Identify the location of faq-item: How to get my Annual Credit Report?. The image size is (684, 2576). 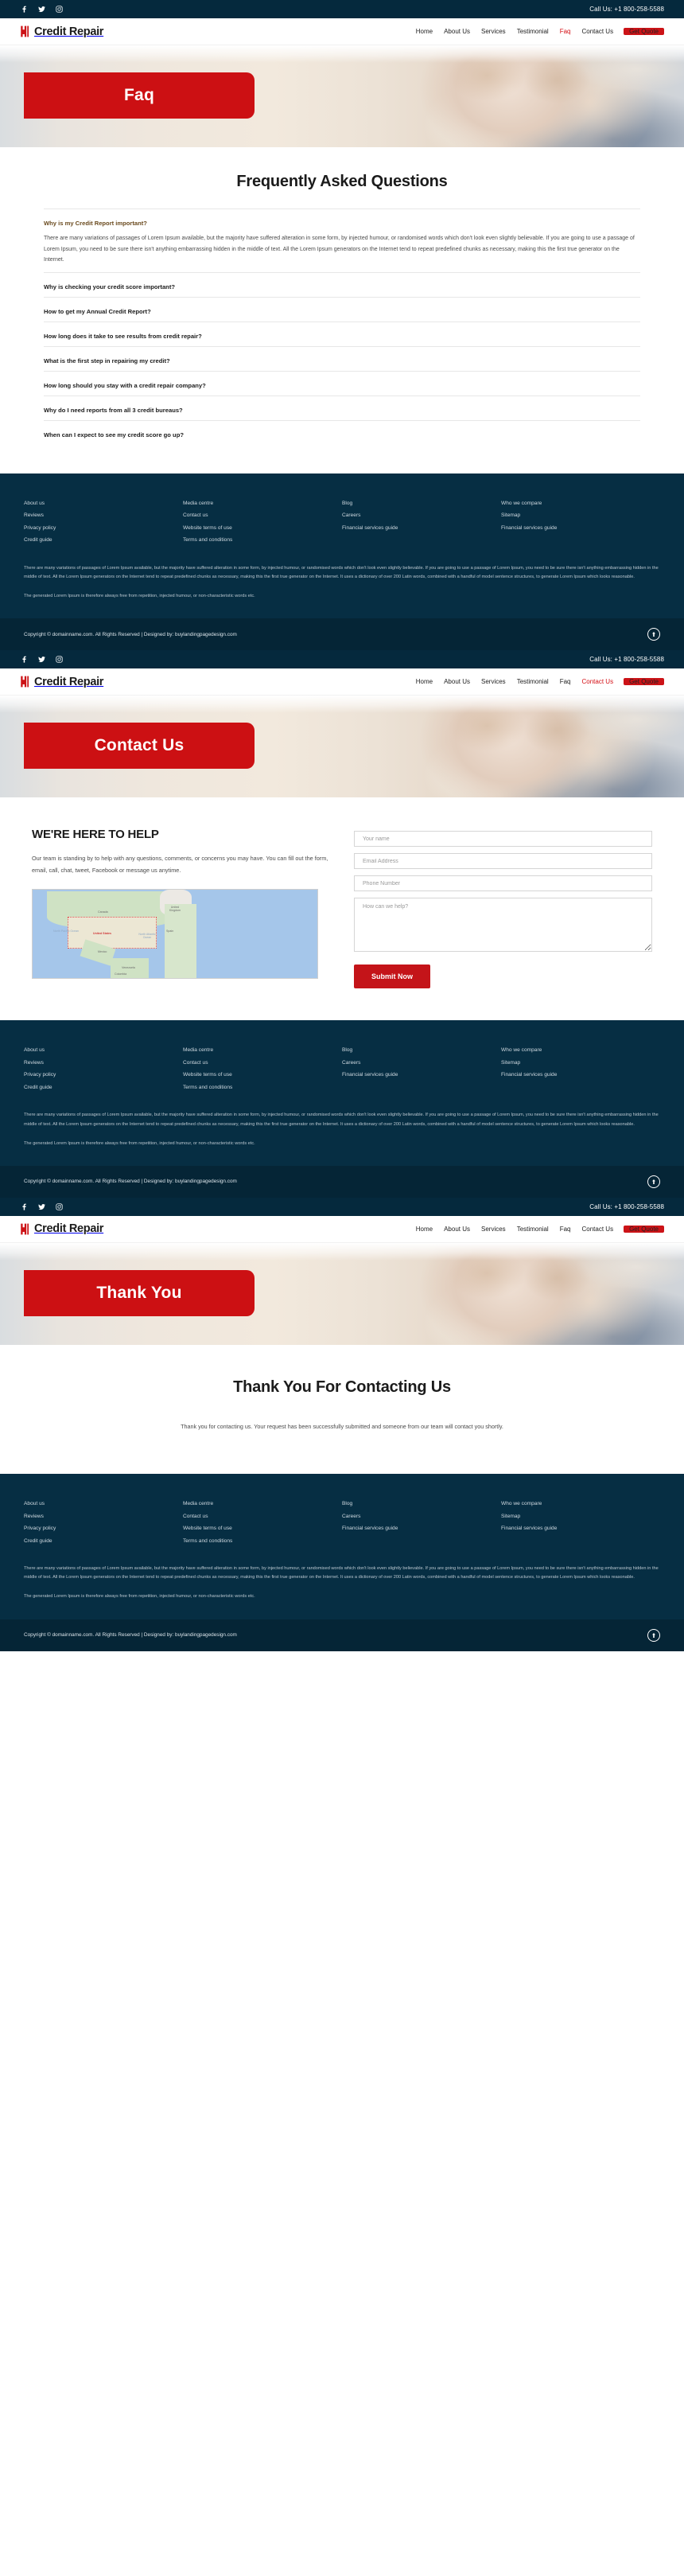
(342, 309).